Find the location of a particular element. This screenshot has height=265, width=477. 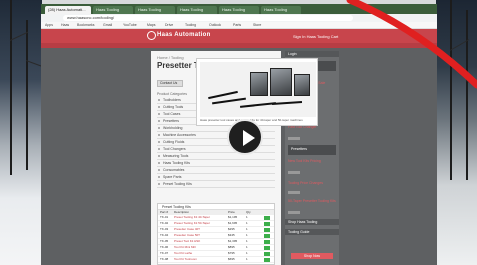

table-cell: $345 is located at coordinates (231, 235).